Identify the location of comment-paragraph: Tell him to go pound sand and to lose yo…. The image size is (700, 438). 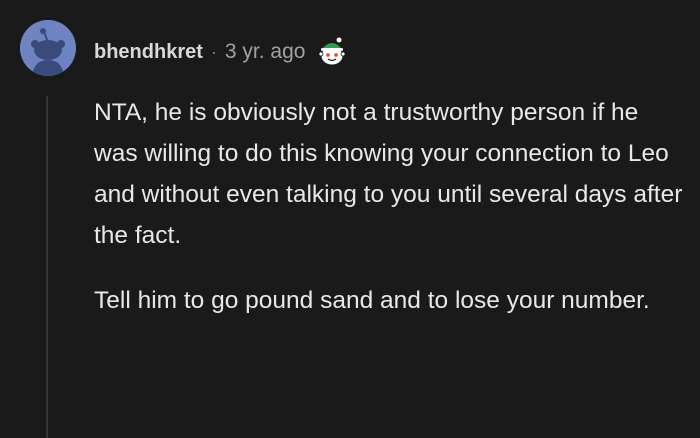
(372, 300).